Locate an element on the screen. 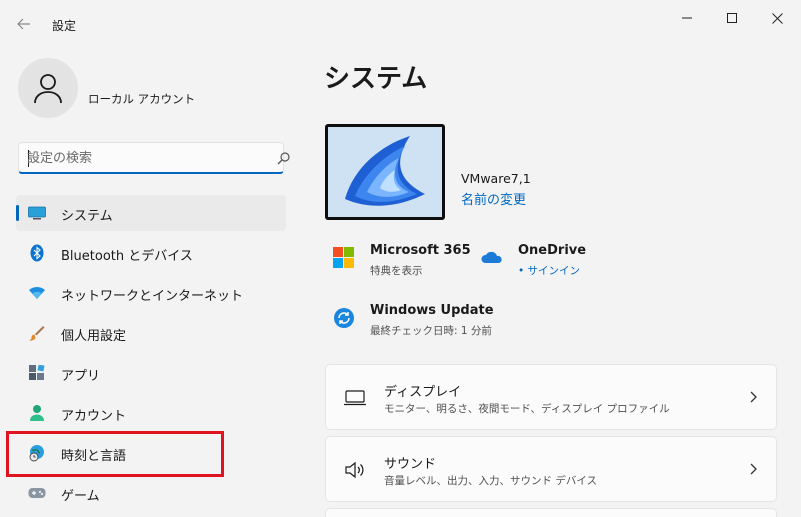  close-button is located at coordinates (777, 18).